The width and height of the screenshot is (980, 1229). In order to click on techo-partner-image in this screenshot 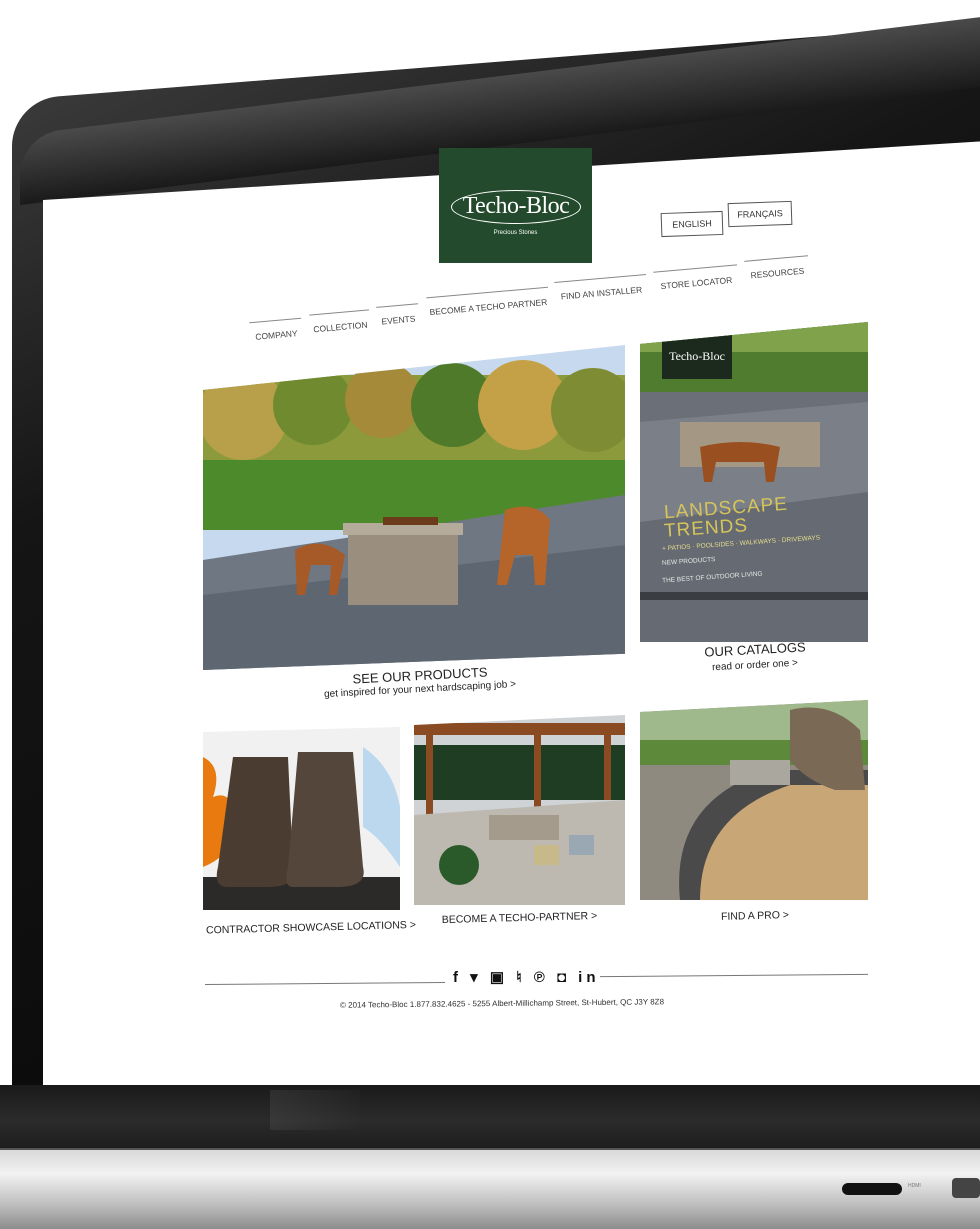, I will do `click(519, 810)`.